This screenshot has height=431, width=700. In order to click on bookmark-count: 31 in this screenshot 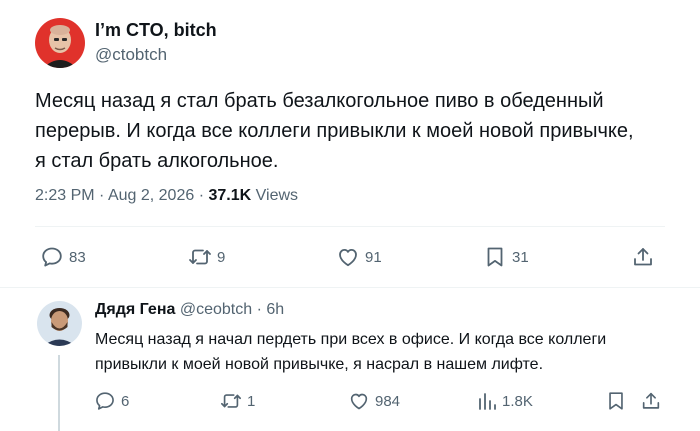, I will do `click(520, 257)`.